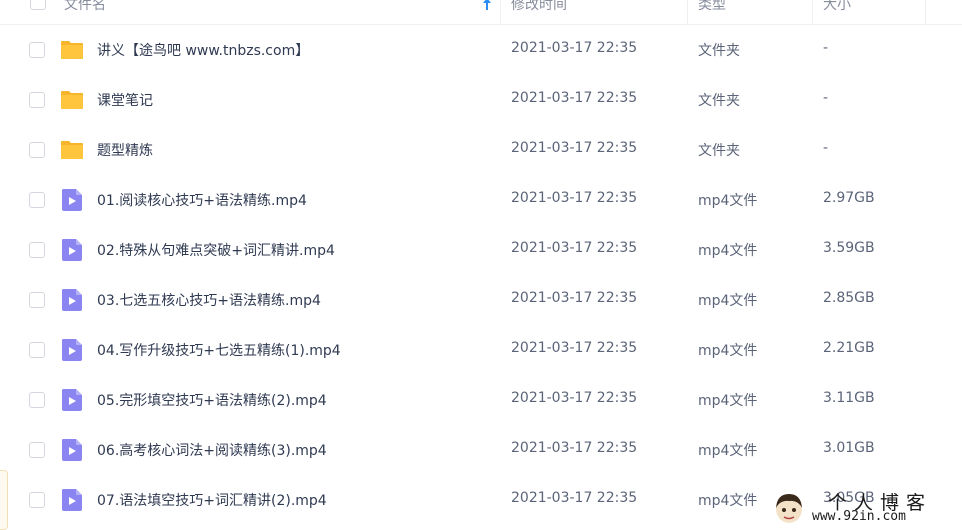  What do you see at coordinates (539, 12) in the screenshot?
I see `column-header-modified: 修改时间` at bounding box center [539, 12].